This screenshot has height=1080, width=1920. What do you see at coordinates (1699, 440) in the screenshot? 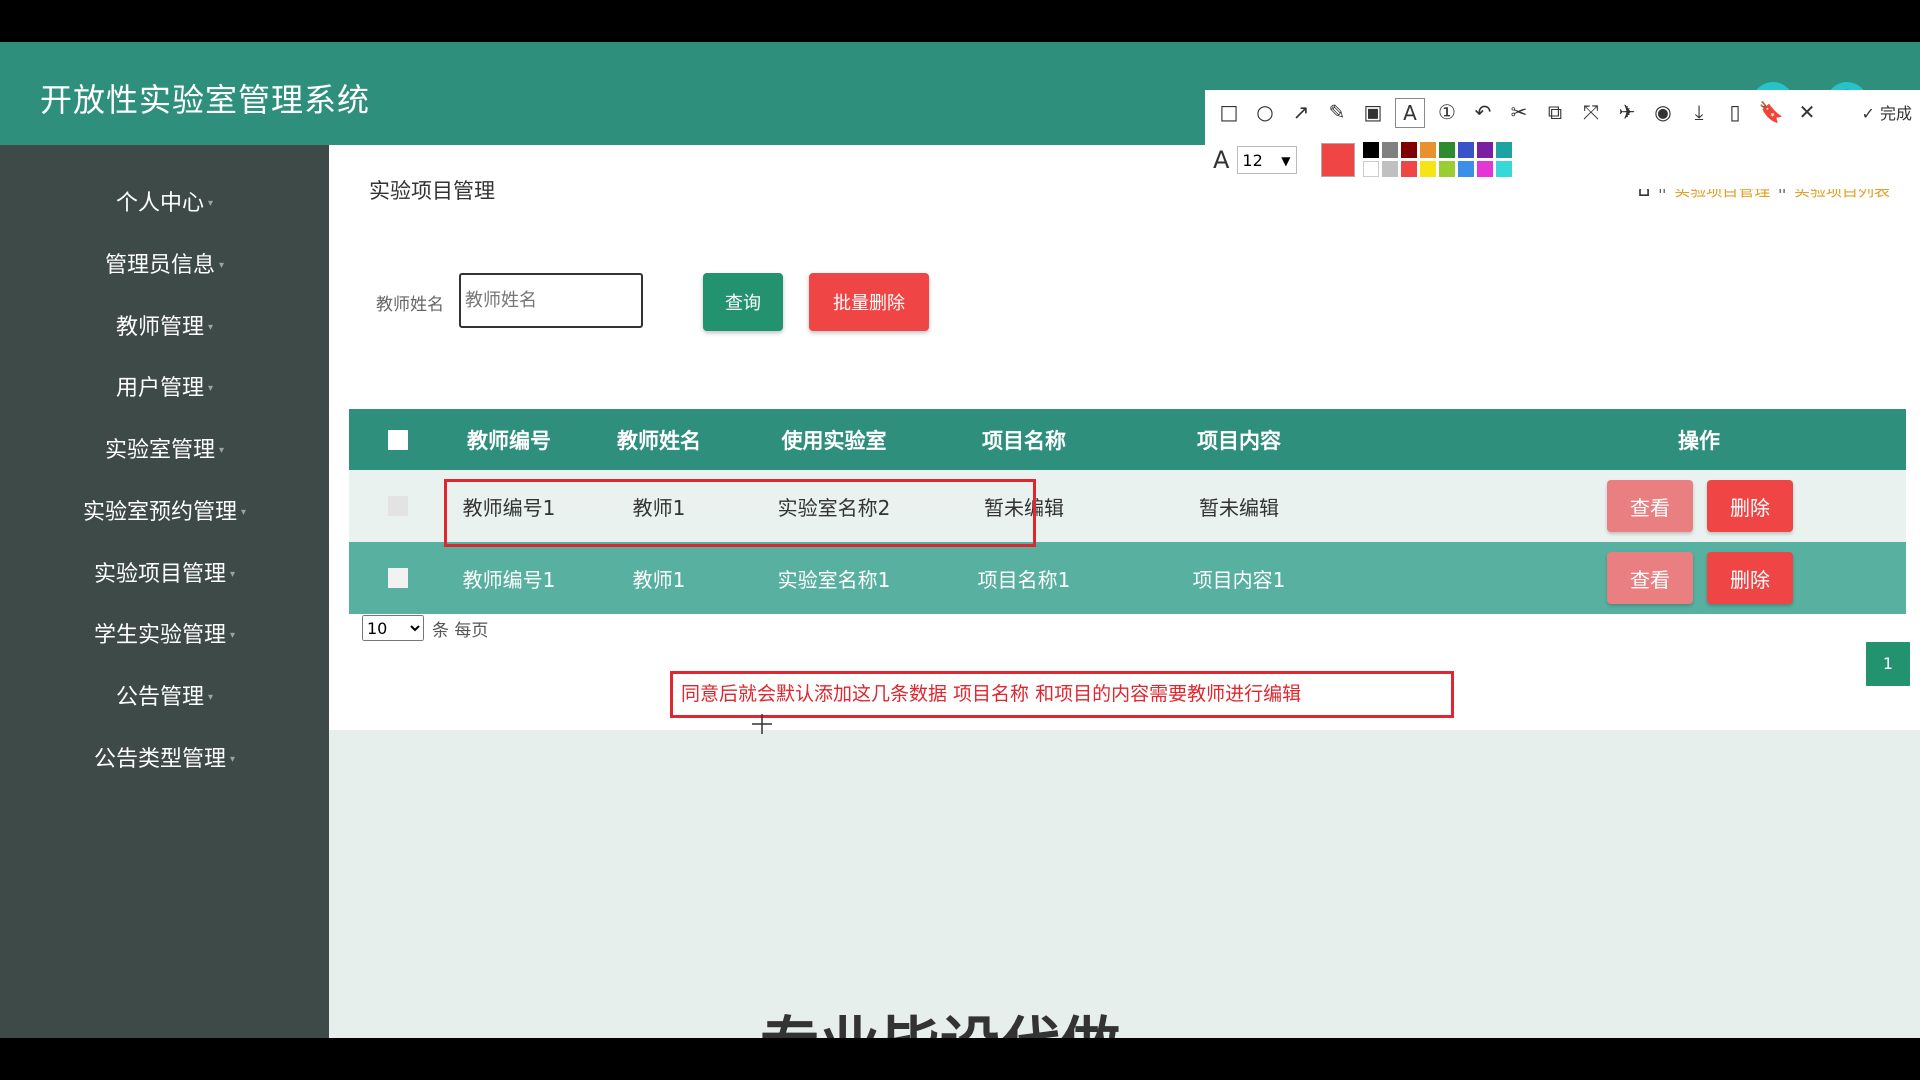
I see `header-actions: 操作` at bounding box center [1699, 440].